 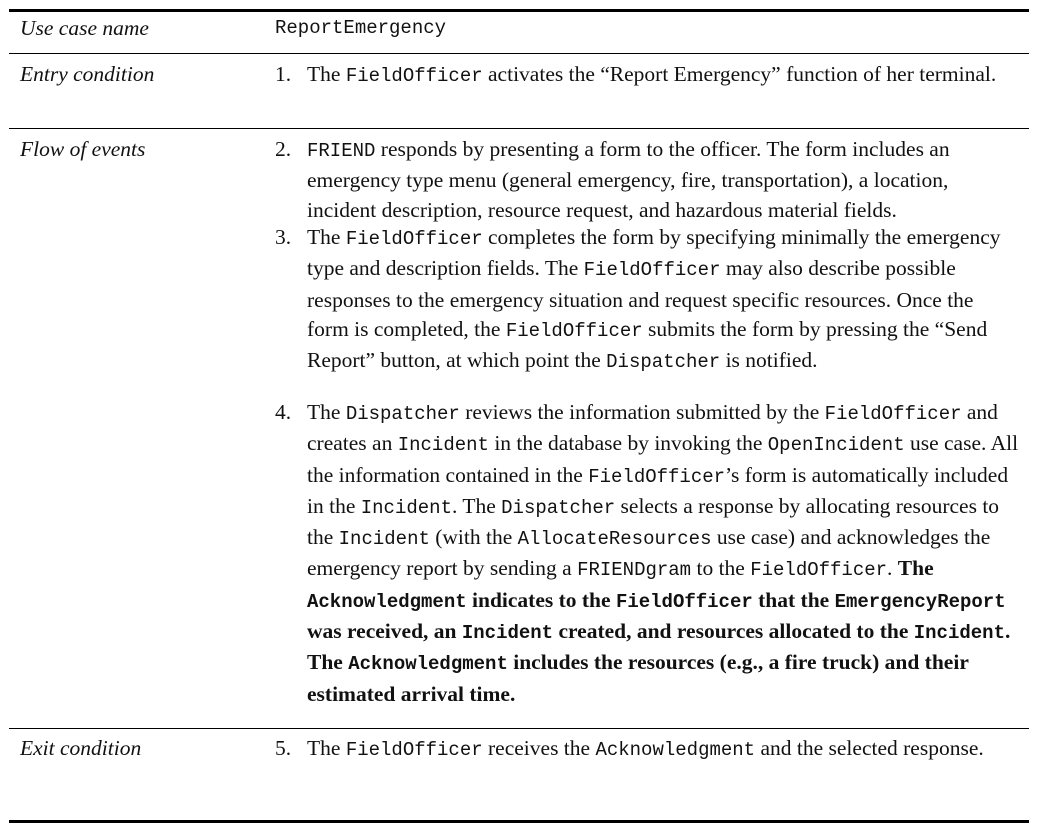 I want to click on use-case-name-value: ReportEmergency, so click(x=361, y=28).